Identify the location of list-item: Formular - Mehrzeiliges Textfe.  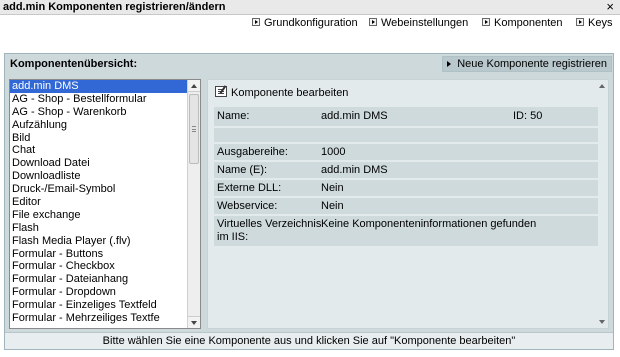
(99, 318).